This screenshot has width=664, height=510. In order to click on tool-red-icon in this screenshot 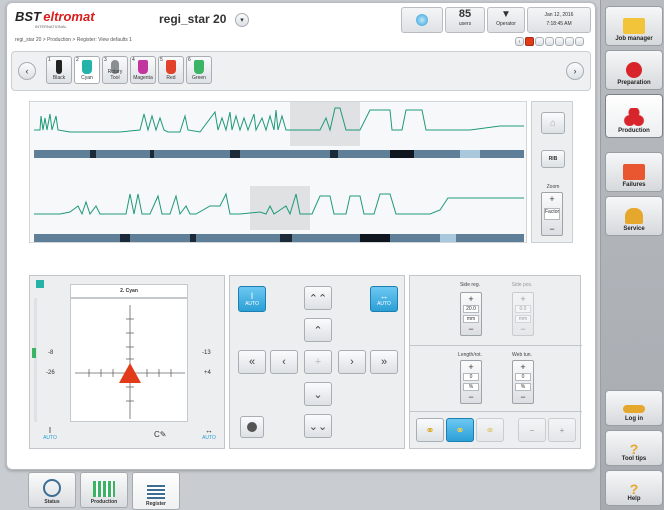, I will do `click(171, 67)`.